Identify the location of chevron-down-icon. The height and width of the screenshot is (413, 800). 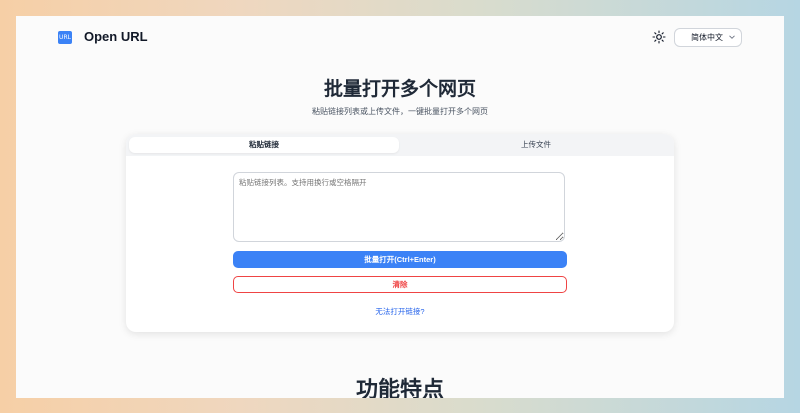
(732, 37).